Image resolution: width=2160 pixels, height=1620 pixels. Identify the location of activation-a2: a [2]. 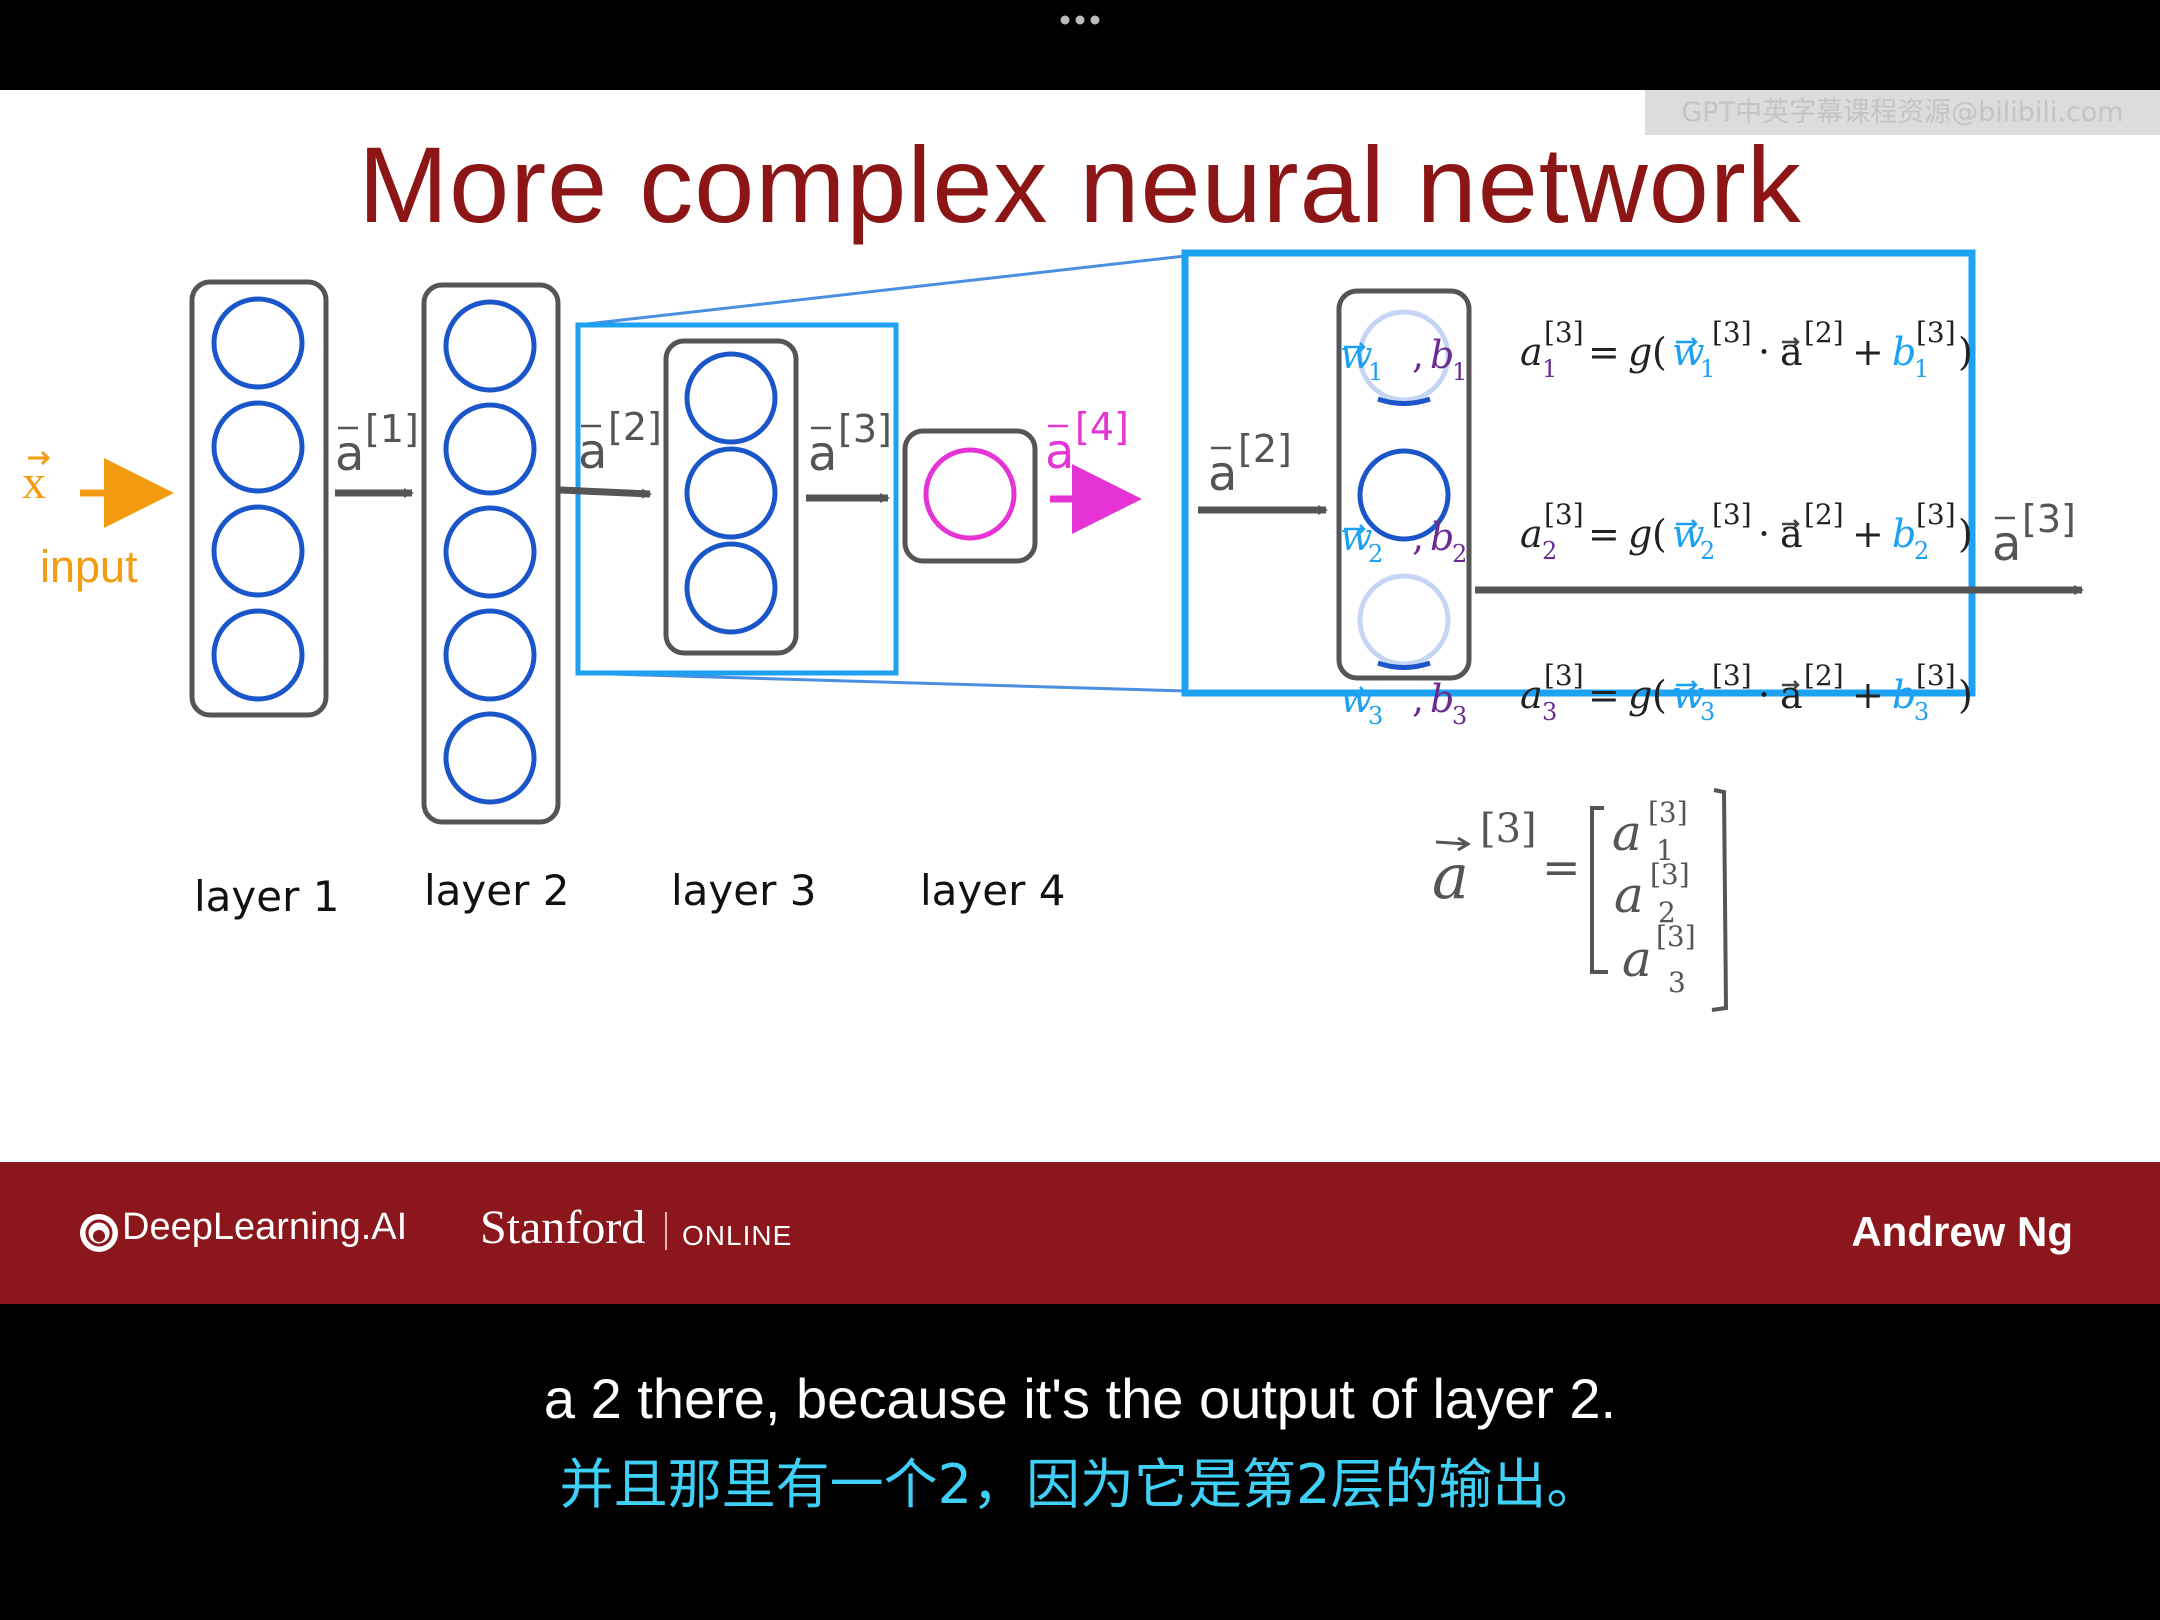
(620, 442).